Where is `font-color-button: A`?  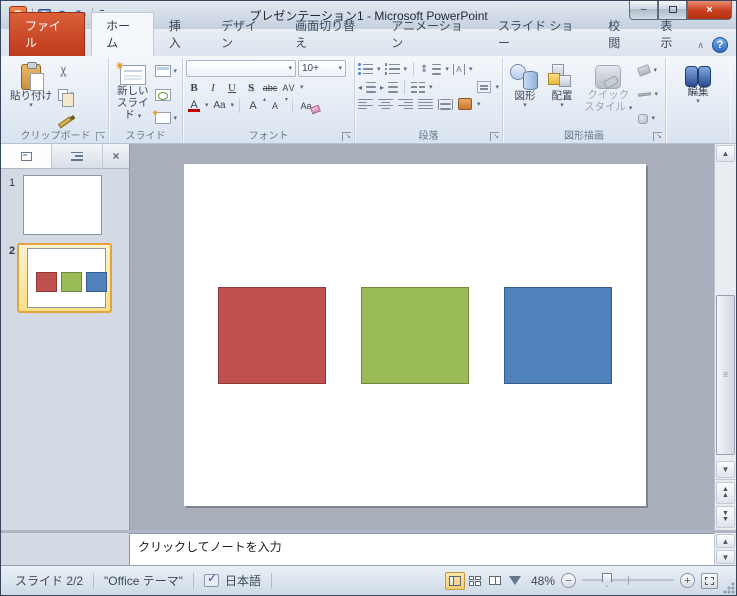 font-color-button: A is located at coordinates (194, 105).